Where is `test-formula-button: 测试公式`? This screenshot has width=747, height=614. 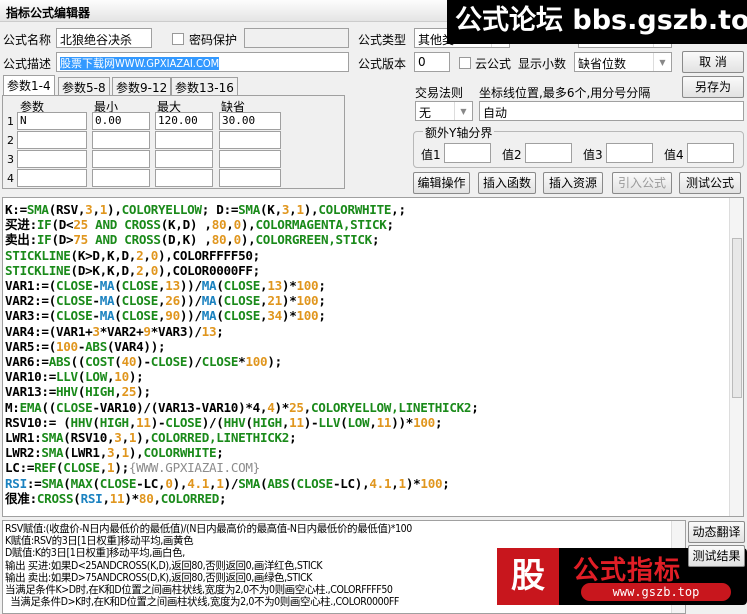
test-formula-button: 测试公式 is located at coordinates (710, 183).